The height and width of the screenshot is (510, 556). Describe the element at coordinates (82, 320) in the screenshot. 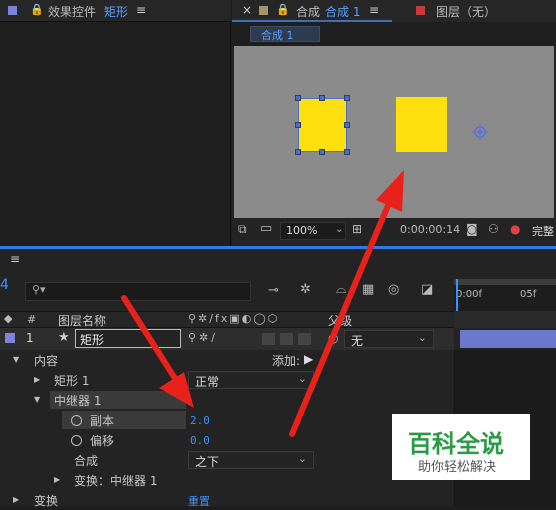

I see `column-layer-name: 图层名称` at that location.